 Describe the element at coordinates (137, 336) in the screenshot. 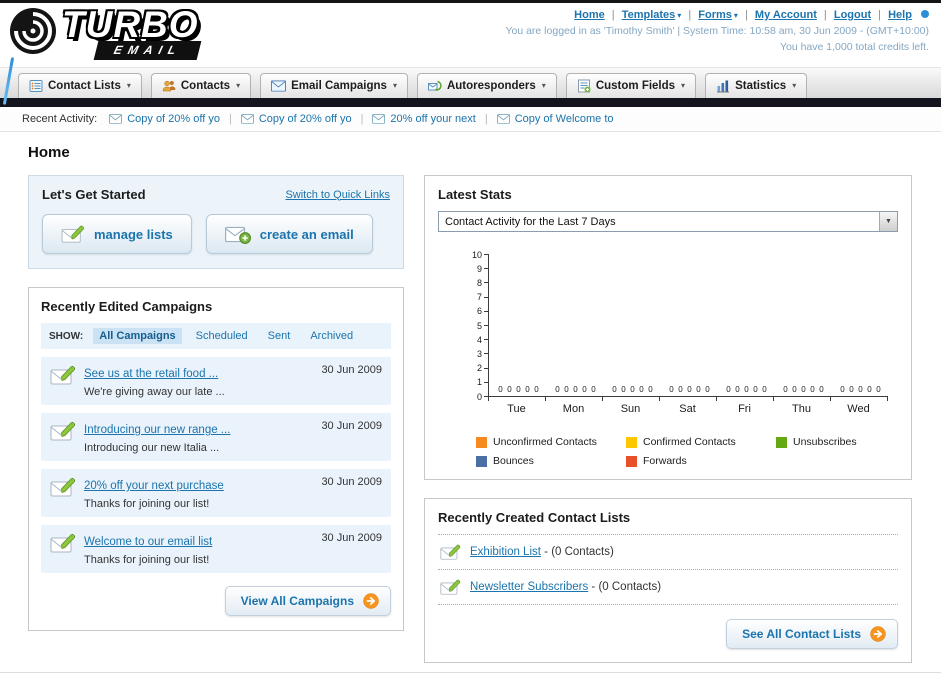

I see `tab-all-campaigns: All Campaigns` at that location.